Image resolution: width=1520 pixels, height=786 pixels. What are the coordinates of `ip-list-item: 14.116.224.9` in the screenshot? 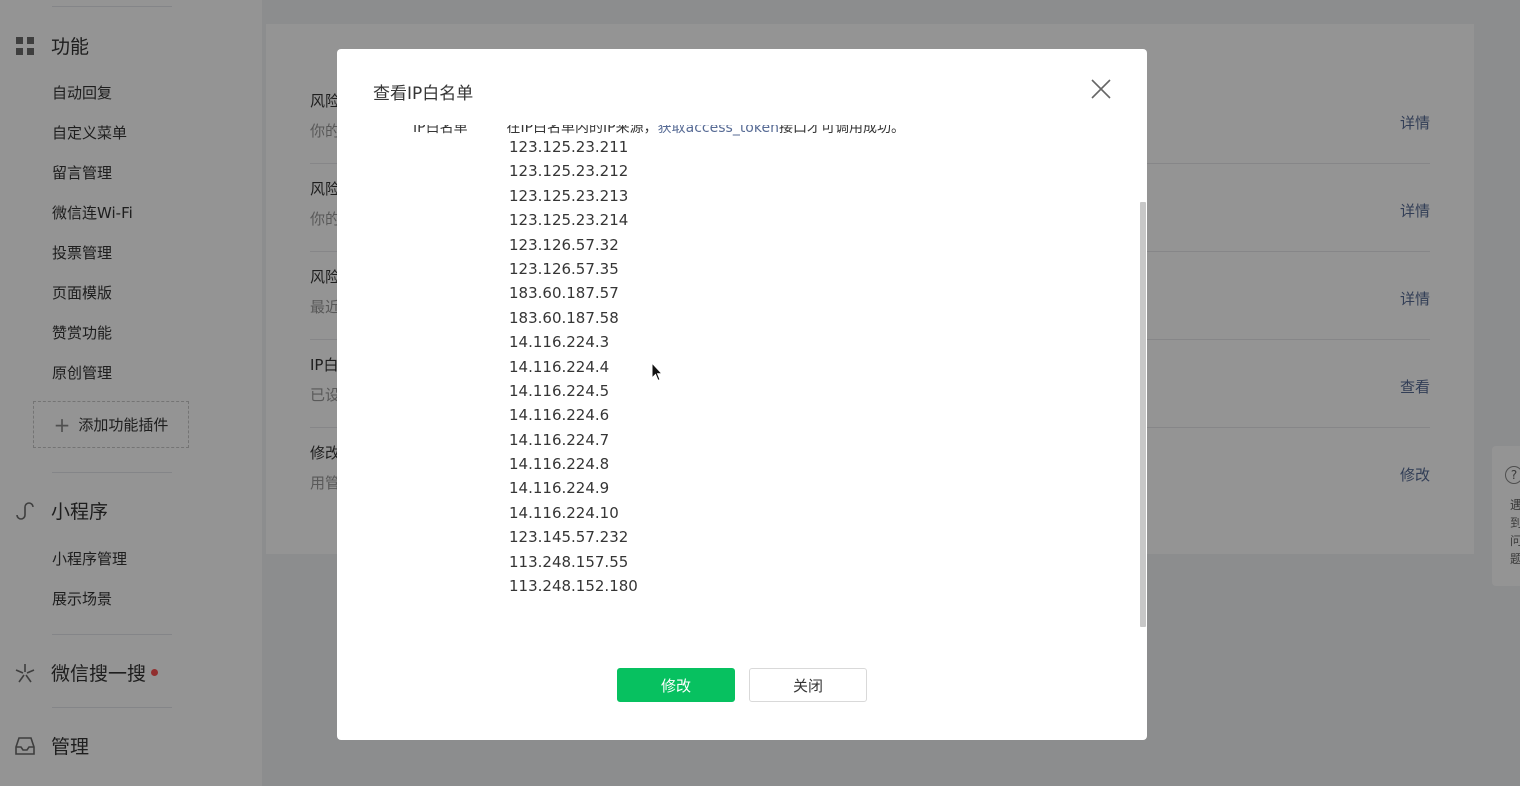 It's located at (559, 488).